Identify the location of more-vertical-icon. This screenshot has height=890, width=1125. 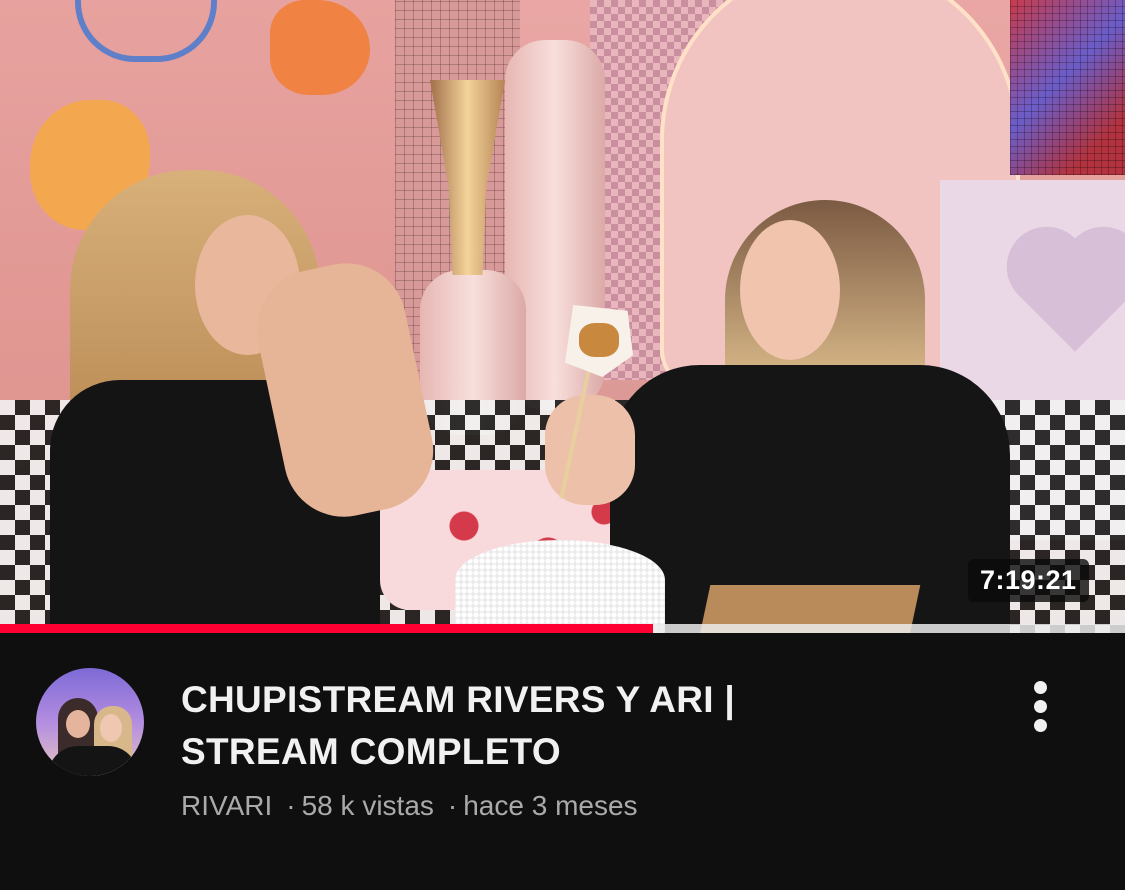
(1041, 707).